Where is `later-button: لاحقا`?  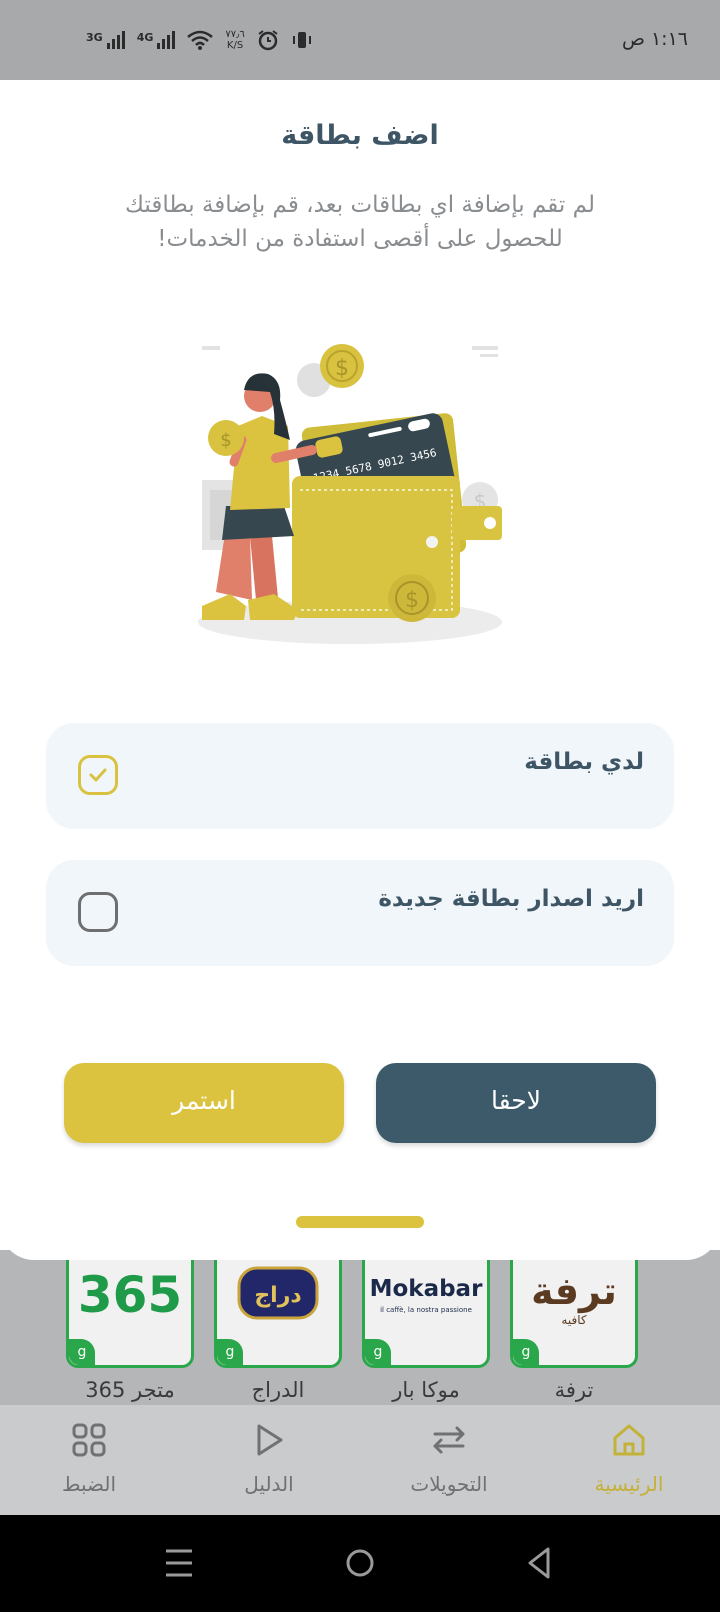
later-button: لاحقا is located at coordinates (516, 1103).